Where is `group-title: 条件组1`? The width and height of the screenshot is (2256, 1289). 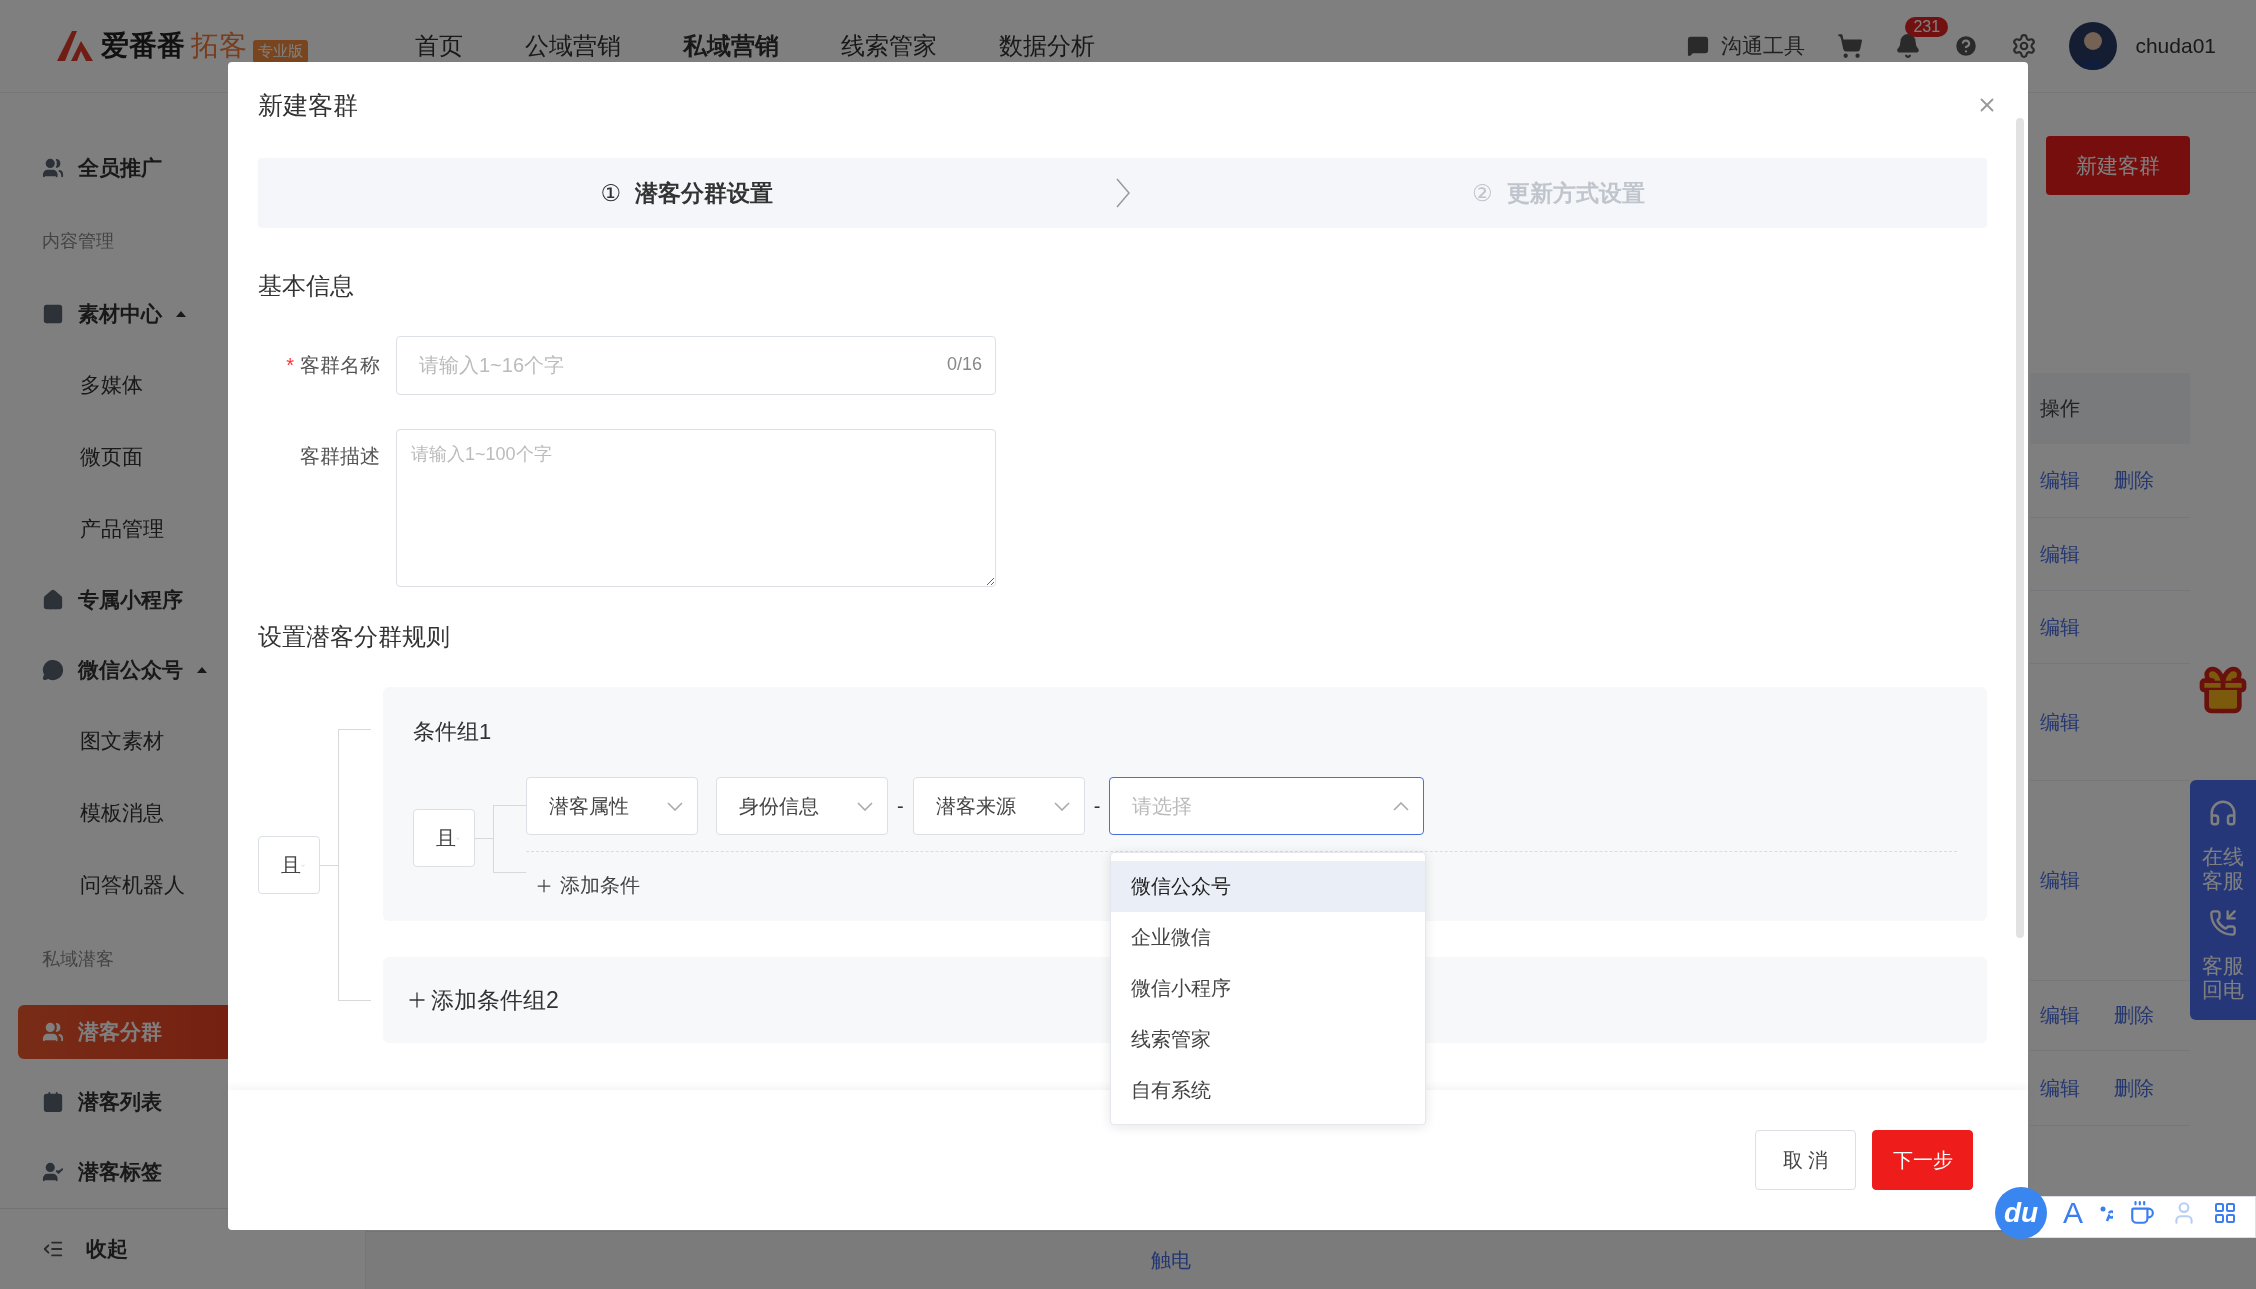
group-title: 条件组1 is located at coordinates (453, 732).